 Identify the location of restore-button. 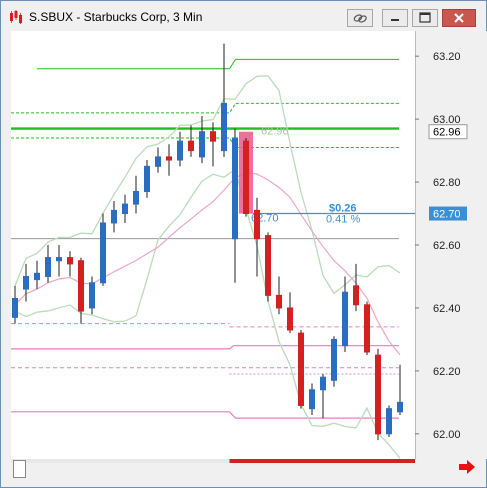
(425, 18).